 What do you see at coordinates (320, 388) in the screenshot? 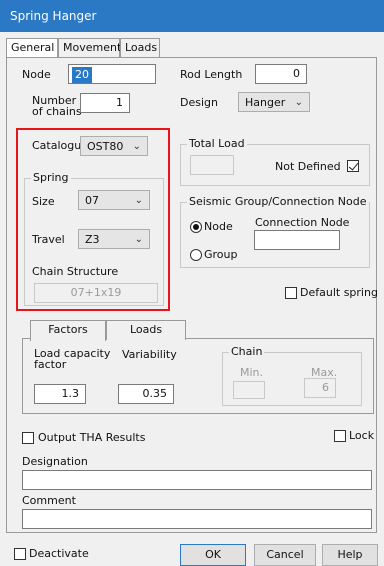
I see `chain-max-field: 6` at bounding box center [320, 388].